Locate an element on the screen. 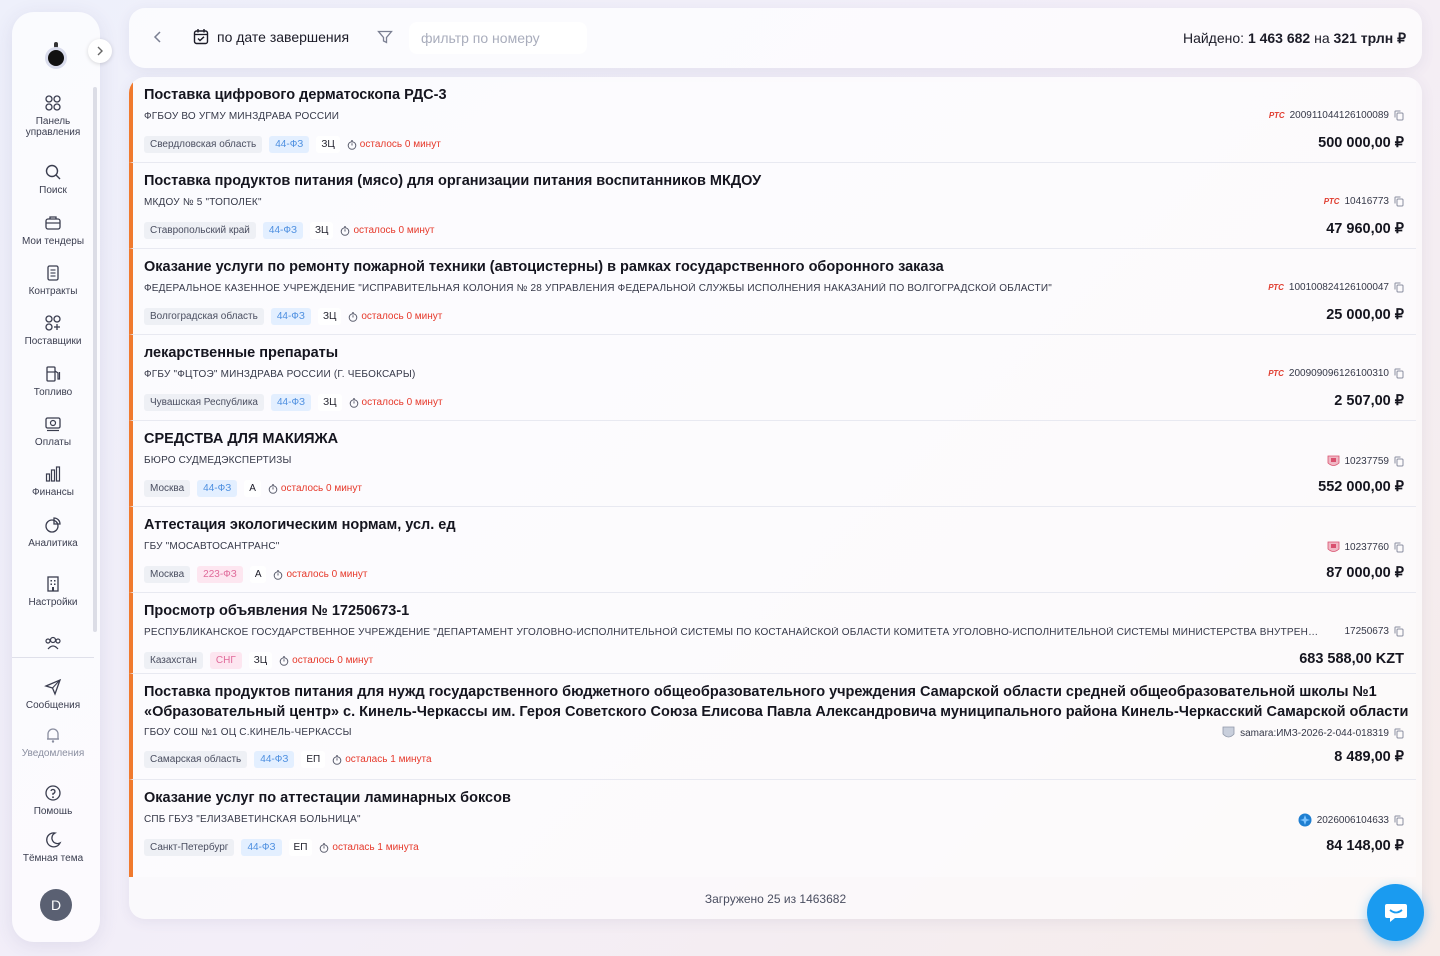 The image size is (1440, 956). registry-number: samara:ИМЗ-2026-2-044-018319 is located at coordinates (1313, 733).